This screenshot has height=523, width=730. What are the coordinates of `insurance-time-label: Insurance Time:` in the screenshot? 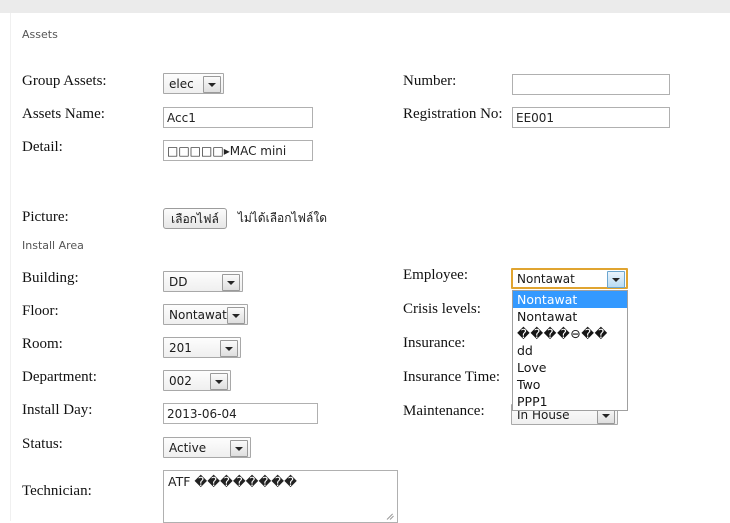 It's located at (452, 377).